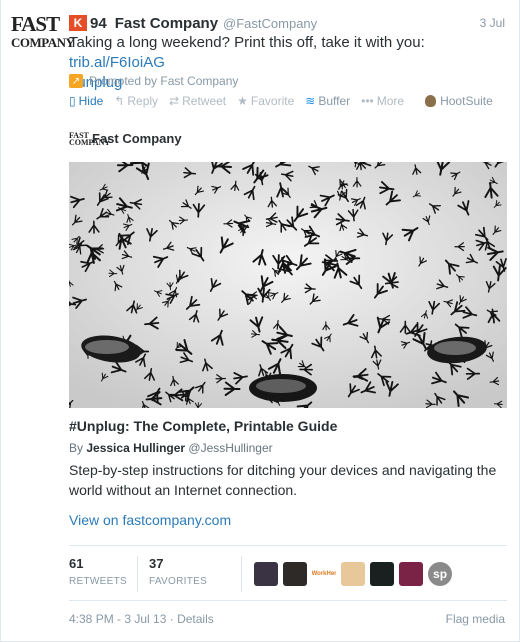  What do you see at coordinates (103, 574) in the screenshot?
I see `retweets-stat: 61 RETWEETS` at bounding box center [103, 574].